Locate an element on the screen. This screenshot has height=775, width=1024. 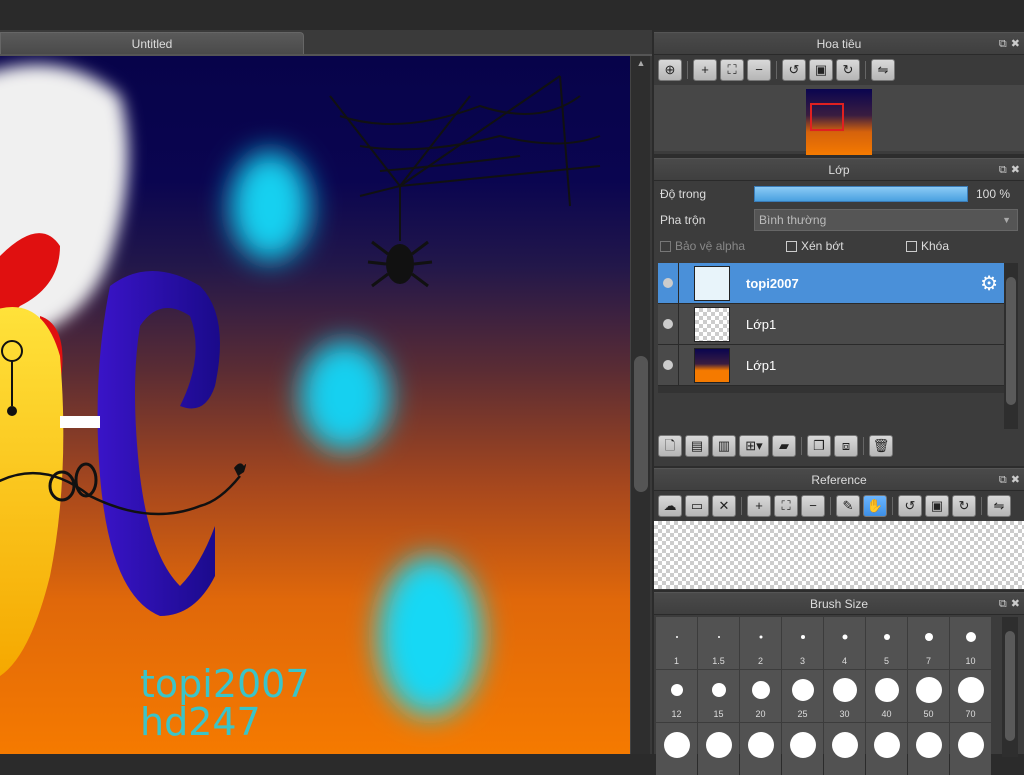
open-folder-icon: ▭ is located at coordinates (697, 506).